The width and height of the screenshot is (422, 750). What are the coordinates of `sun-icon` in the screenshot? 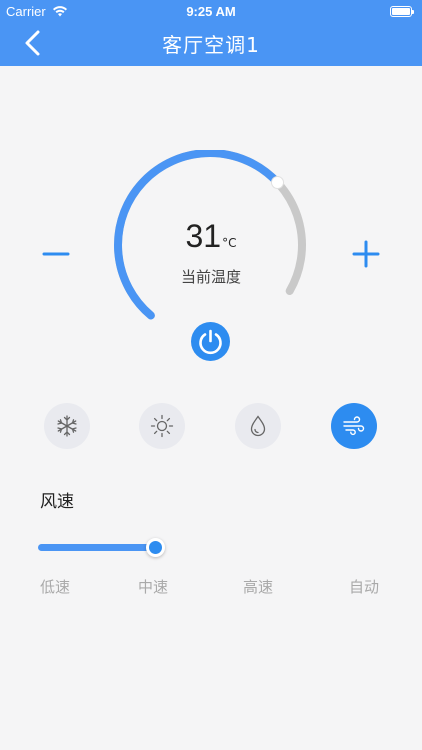 It's located at (162, 426).